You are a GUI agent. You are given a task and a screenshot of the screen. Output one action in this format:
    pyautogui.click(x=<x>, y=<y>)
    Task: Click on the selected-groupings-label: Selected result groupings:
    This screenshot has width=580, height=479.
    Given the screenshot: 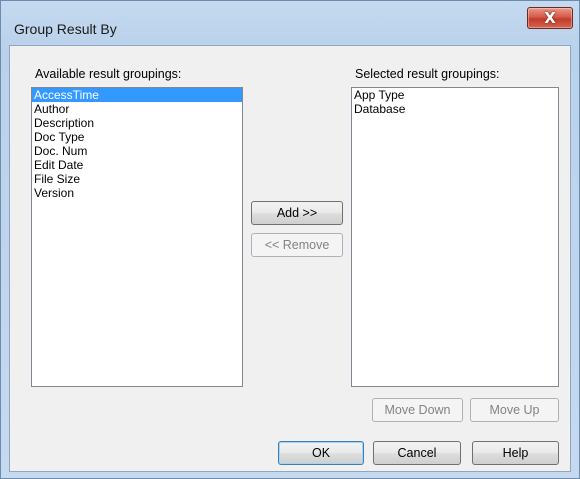 What is the action you would take?
    pyautogui.click(x=427, y=74)
    